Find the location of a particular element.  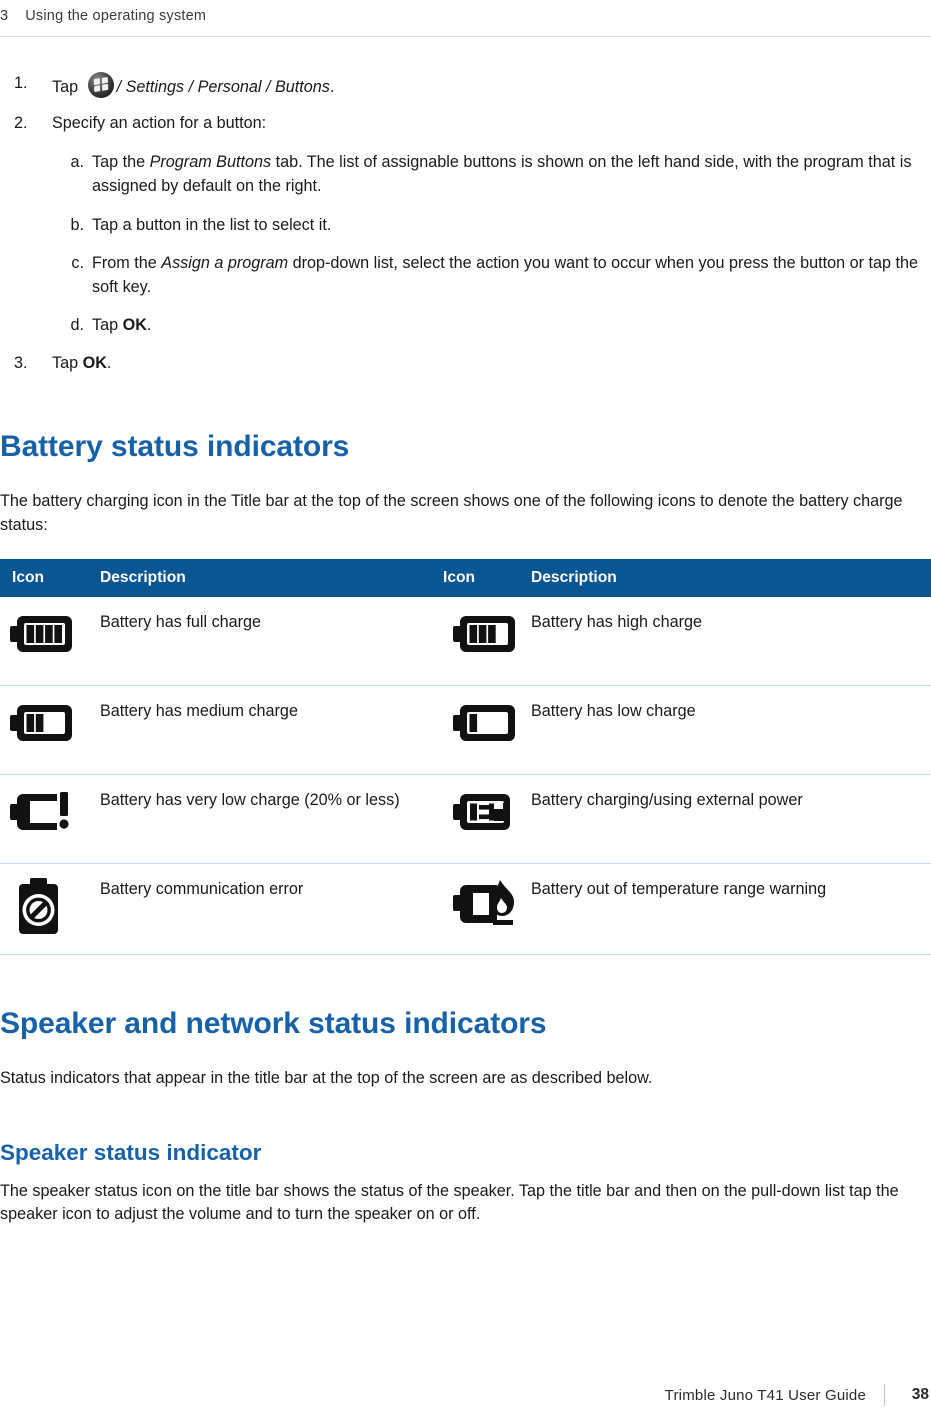

step-3-marker: 3. is located at coordinates (21, 362).